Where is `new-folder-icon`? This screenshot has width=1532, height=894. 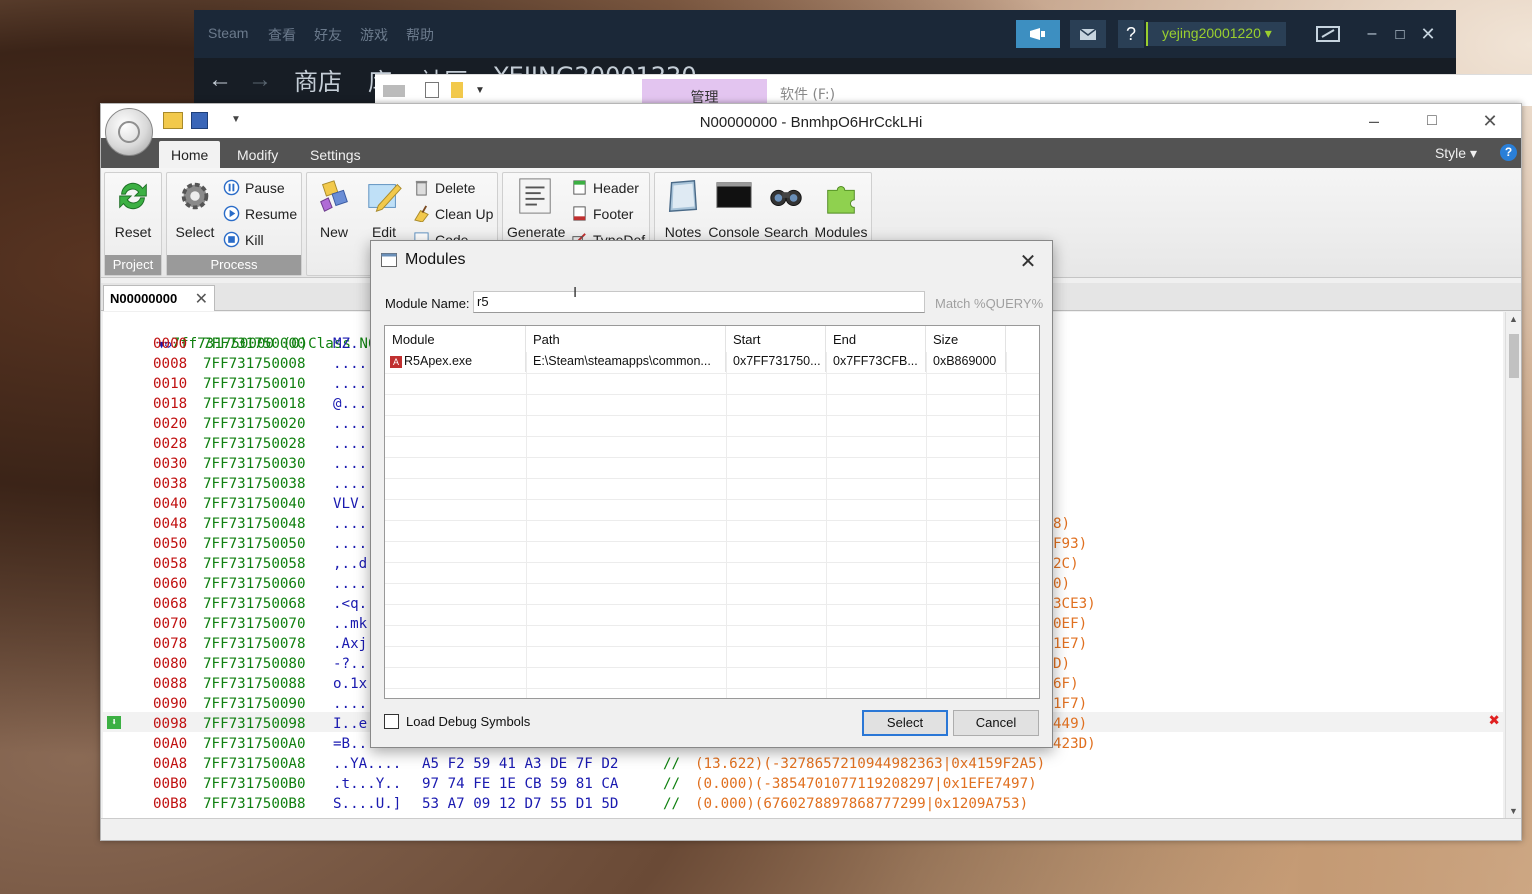
new-folder-icon is located at coordinates (457, 90).